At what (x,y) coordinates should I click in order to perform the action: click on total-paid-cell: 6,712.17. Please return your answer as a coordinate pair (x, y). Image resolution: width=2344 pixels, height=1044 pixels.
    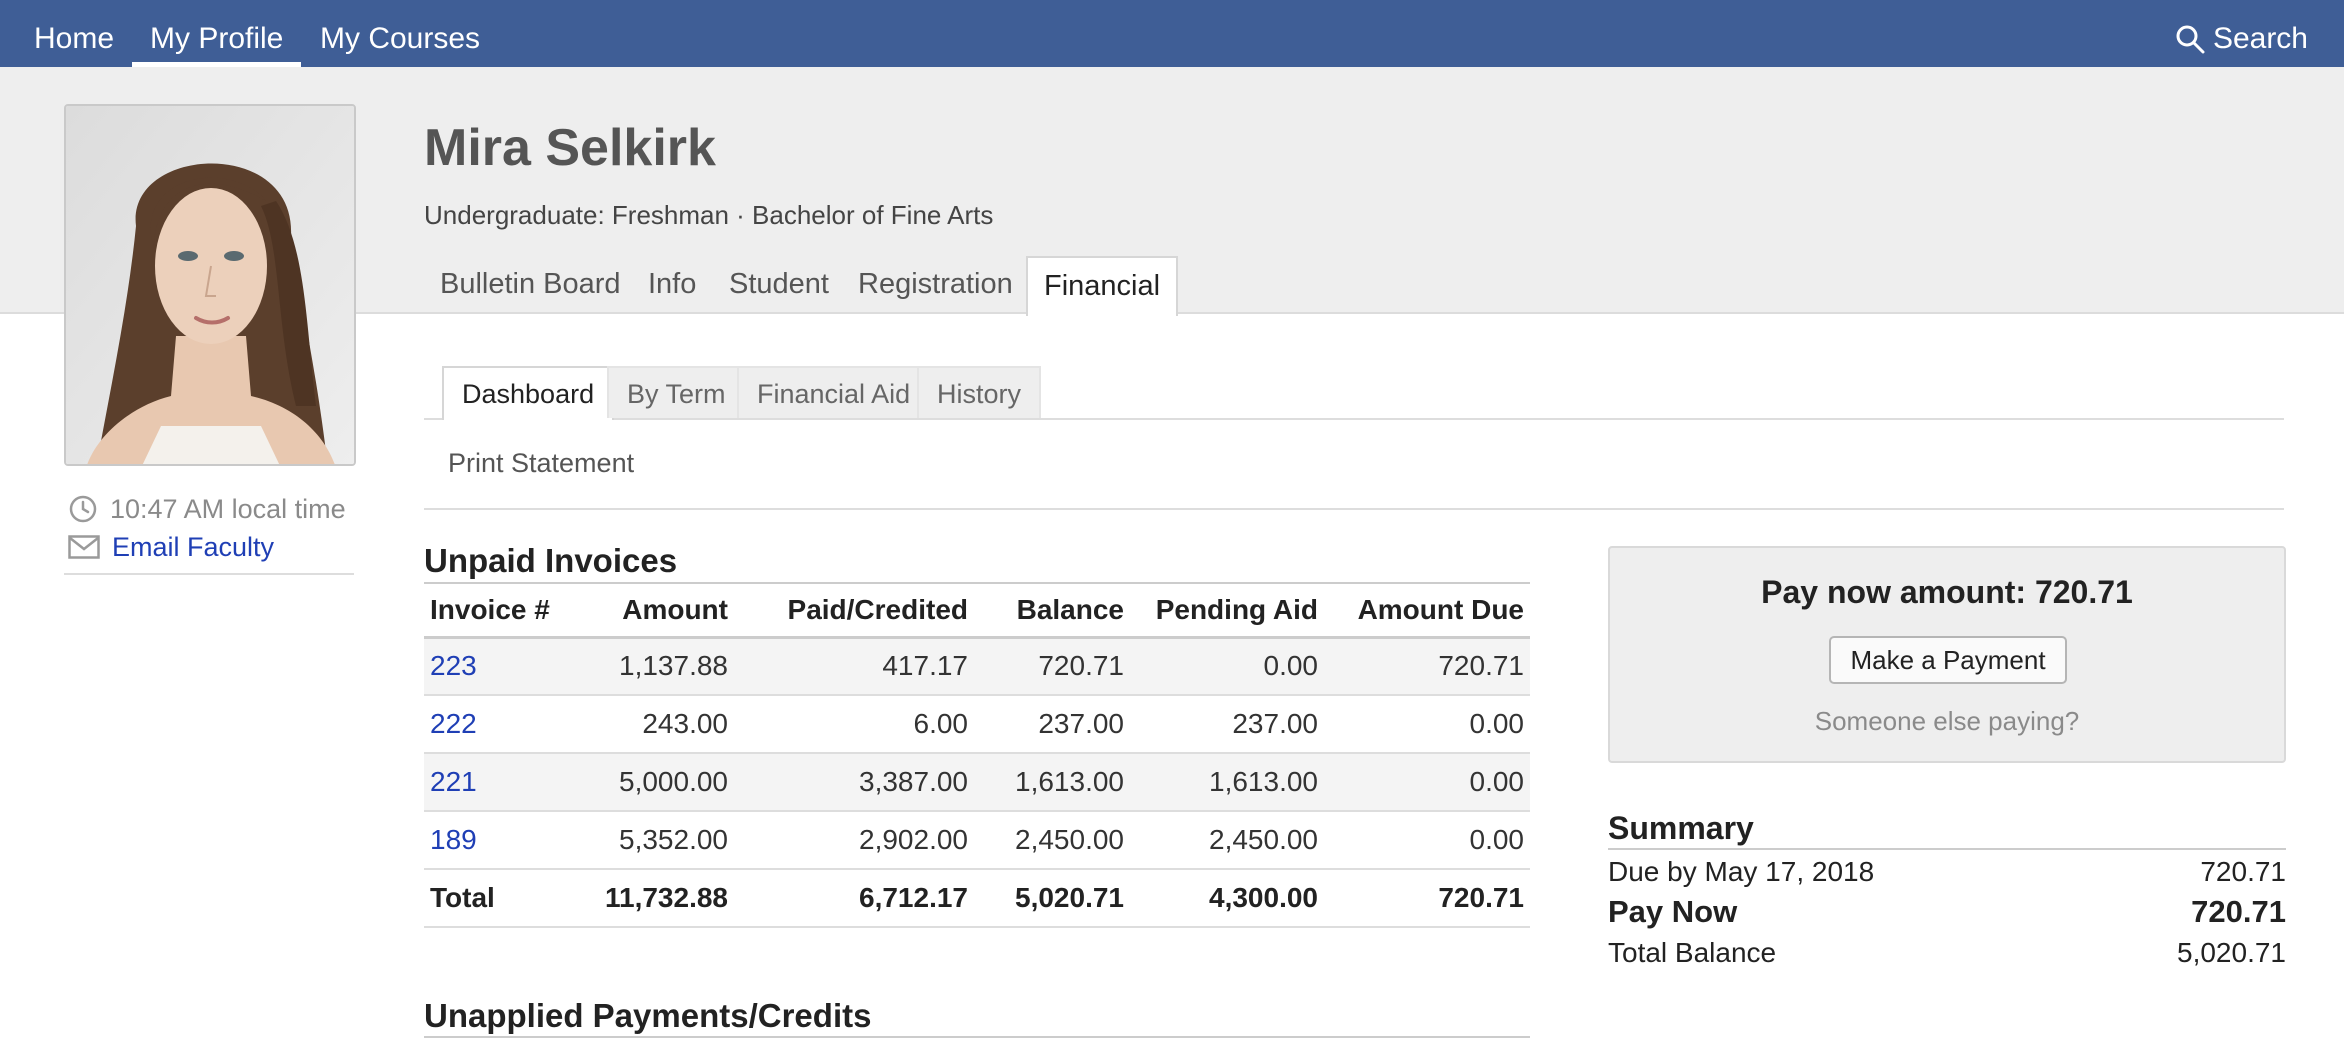
    Looking at the image, I should click on (854, 898).